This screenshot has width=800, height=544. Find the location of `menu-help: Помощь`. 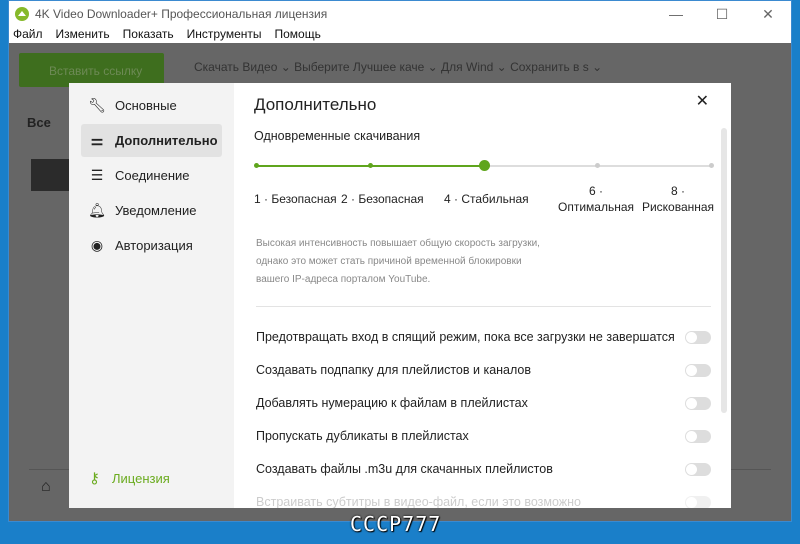

menu-help: Помощь is located at coordinates (298, 35).